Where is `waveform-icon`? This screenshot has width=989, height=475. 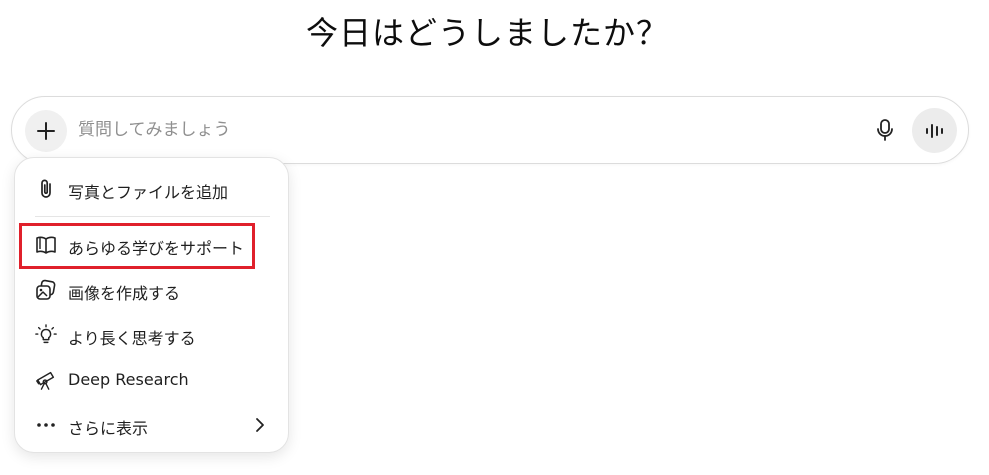 waveform-icon is located at coordinates (934, 130).